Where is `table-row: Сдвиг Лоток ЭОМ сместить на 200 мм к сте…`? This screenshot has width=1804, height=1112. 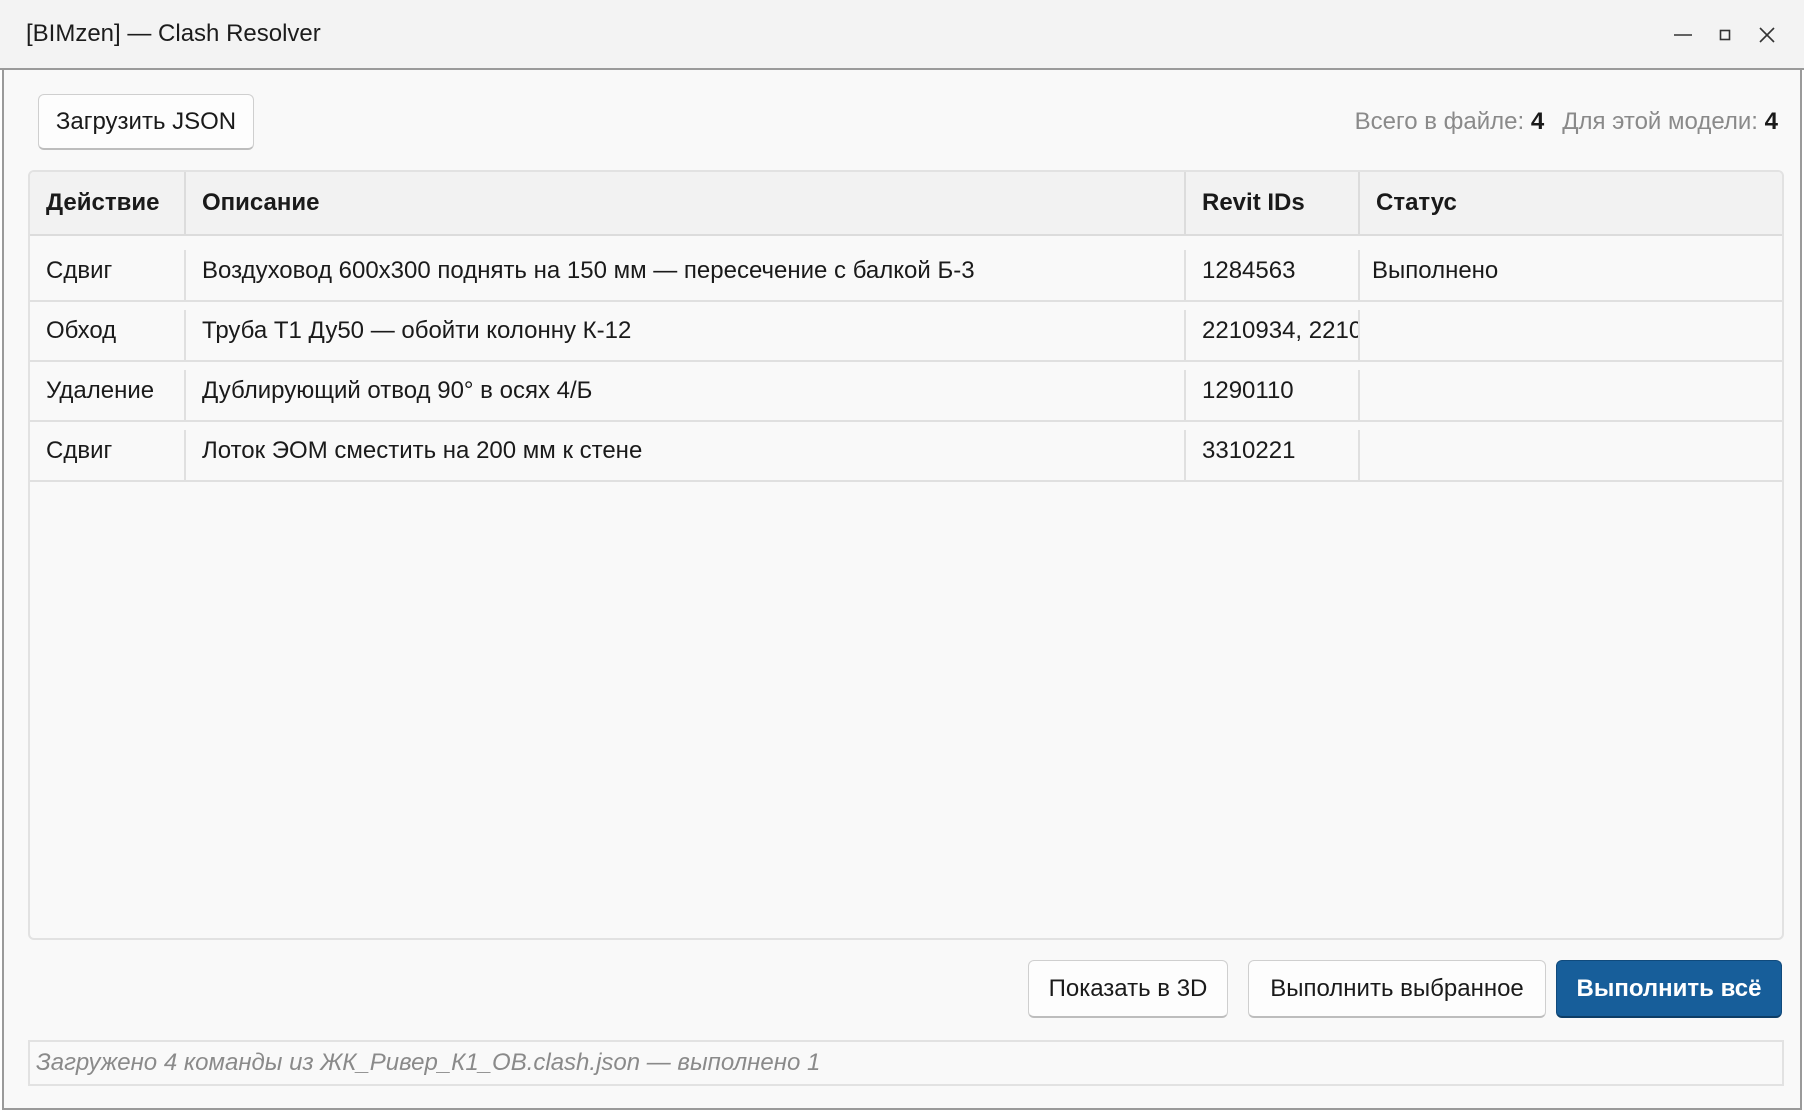 table-row: Сдвиг Лоток ЭОМ сместить на 200 мм к сте… is located at coordinates (906, 452).